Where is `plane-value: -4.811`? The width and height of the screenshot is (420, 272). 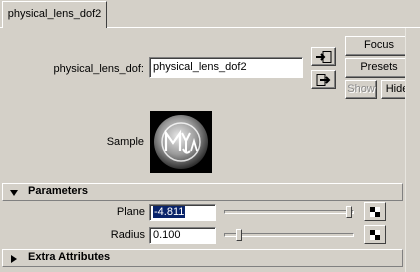 plane-value: -4.811 is located at coordinates (169, 212).